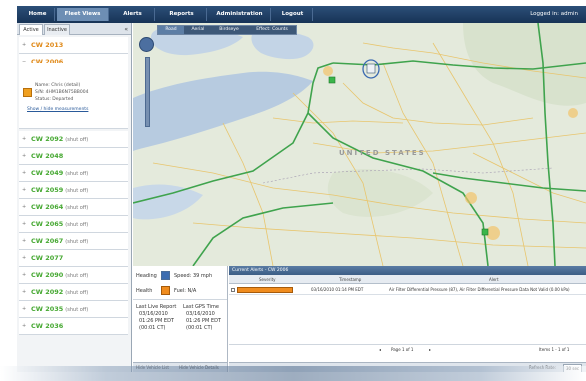 The height and width of the screenshot is (381, 586). Describe the element at coordinates (47, 45) in the screenshot. I see `vehicle-name: CW 2013` at that location.